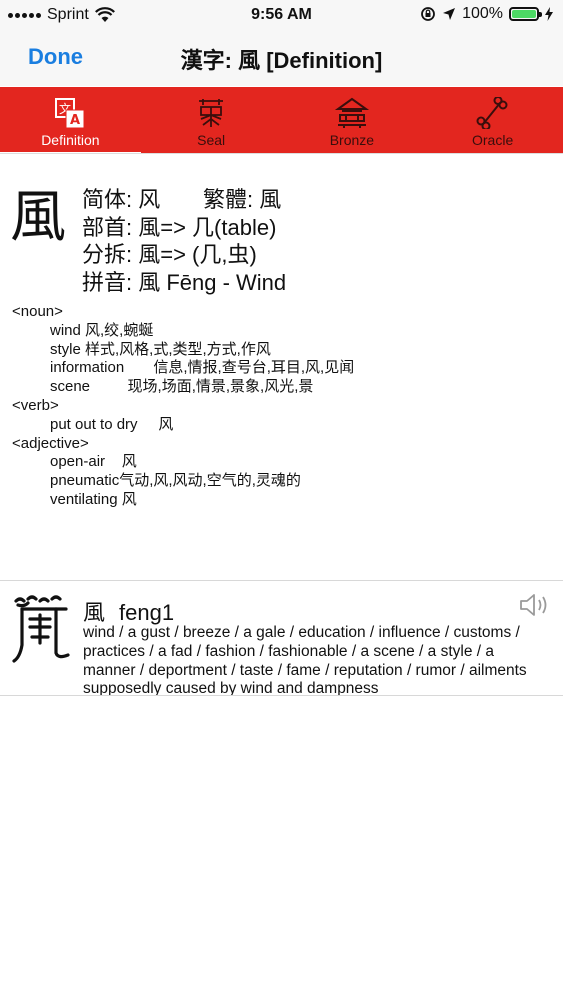  I want to click on part-of-speech: <verb>, so click(35, 405).